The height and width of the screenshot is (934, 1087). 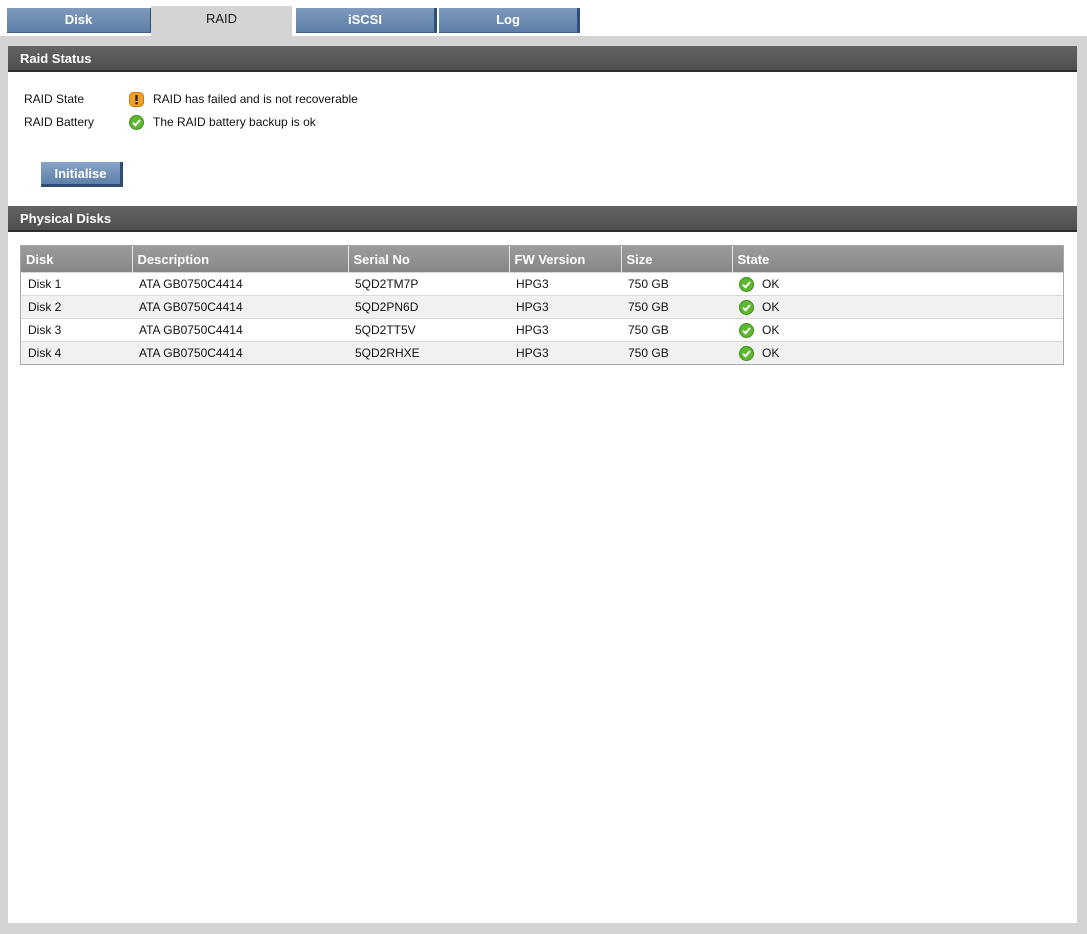 I want to click on tab-disk: Disk, so click(x=80, y=20).